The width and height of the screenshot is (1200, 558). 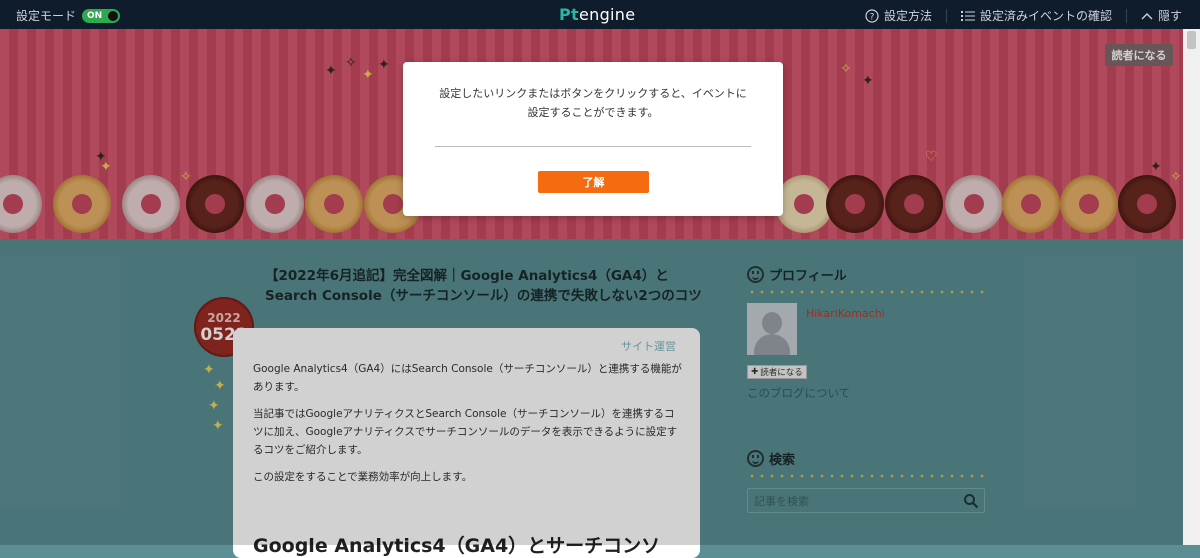 What do you see at coordinates (907, 16) in the screenshot?
I see `help-label: 設定方法` at bounding box center [907, 16].